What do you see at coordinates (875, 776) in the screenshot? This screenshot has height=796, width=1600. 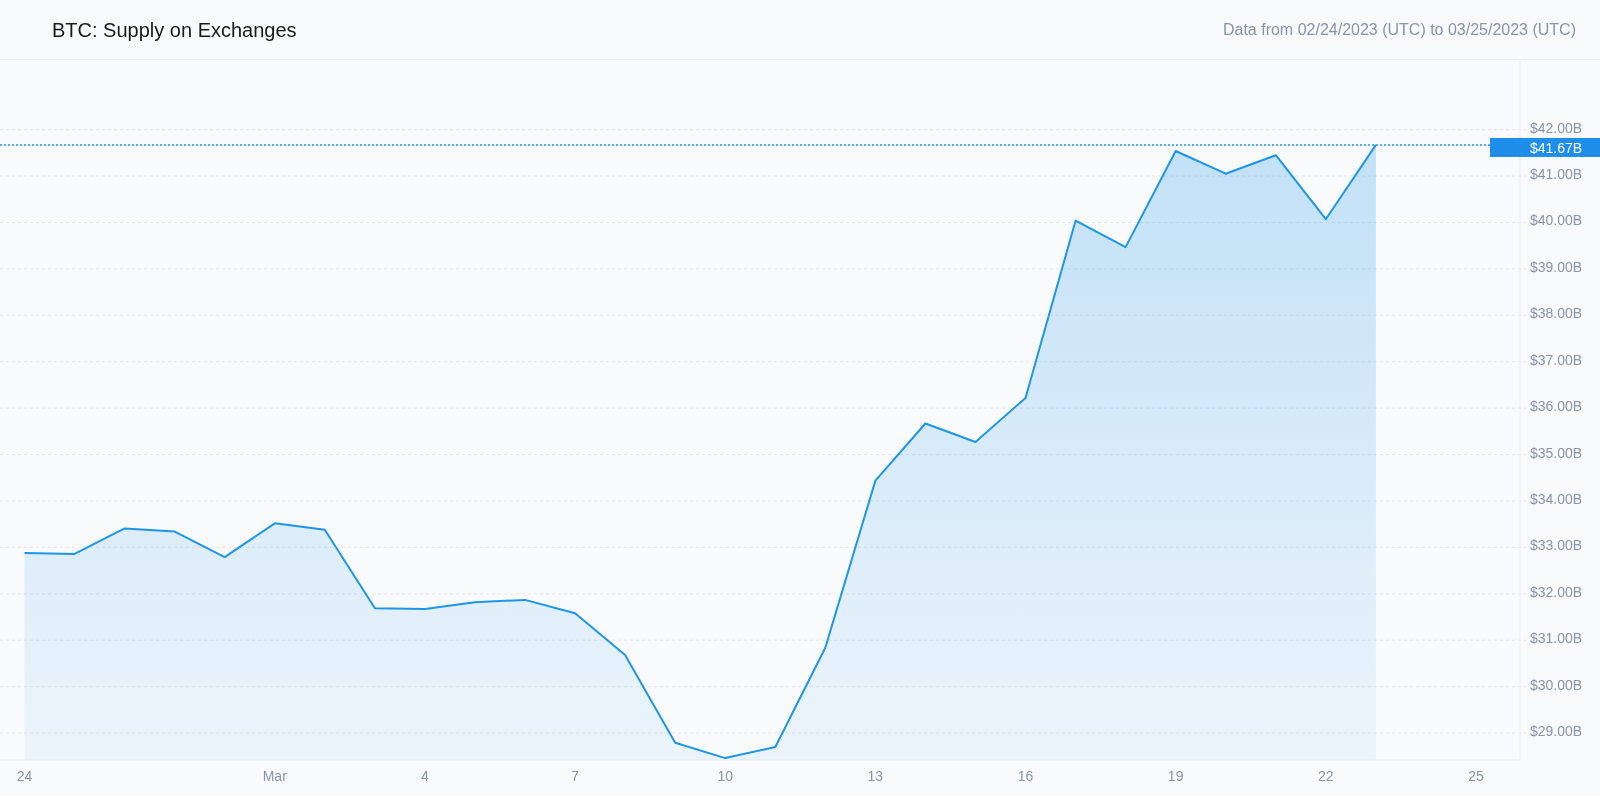 I see `x-axis-label: 13` at bounding box center [875, 776].